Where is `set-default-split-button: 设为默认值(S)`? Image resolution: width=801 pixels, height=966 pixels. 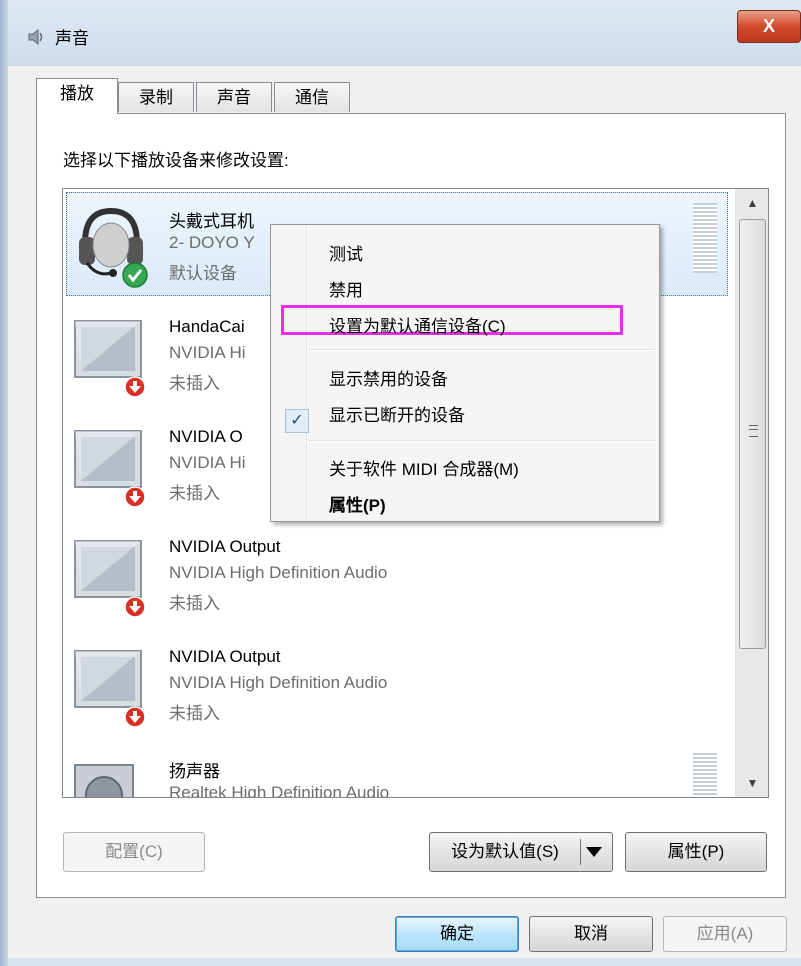
set-default-split-button: 设为默认值(S) is located at coordinates (521, 852).